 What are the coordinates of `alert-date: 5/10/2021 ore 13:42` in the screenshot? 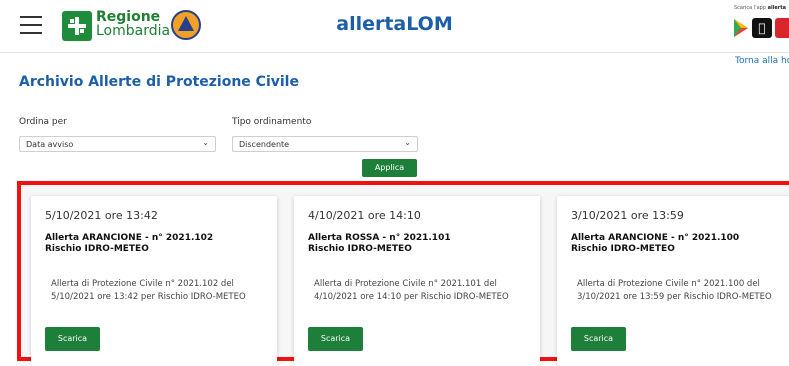 It's located at (101, 215).